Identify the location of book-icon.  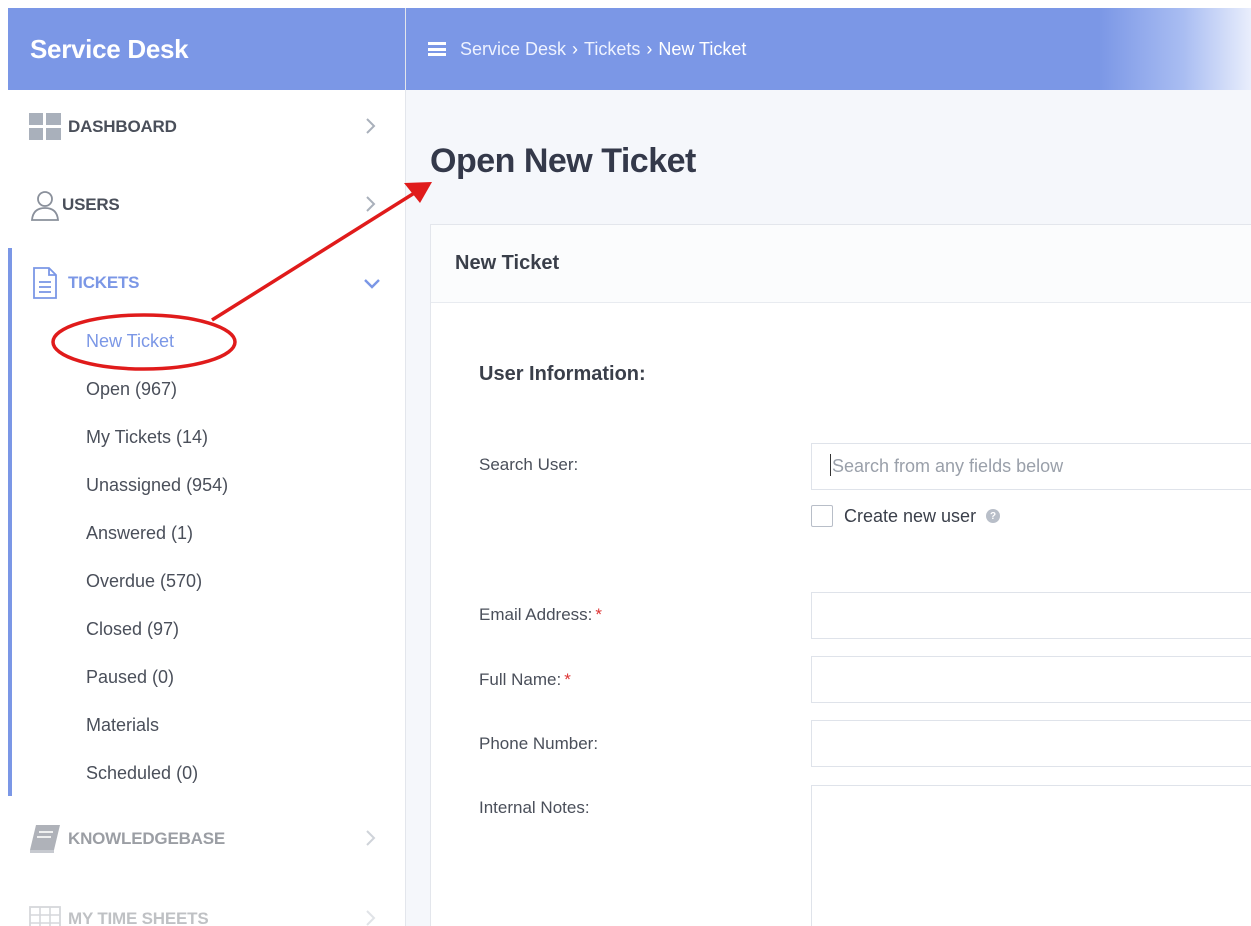
(45, 839).